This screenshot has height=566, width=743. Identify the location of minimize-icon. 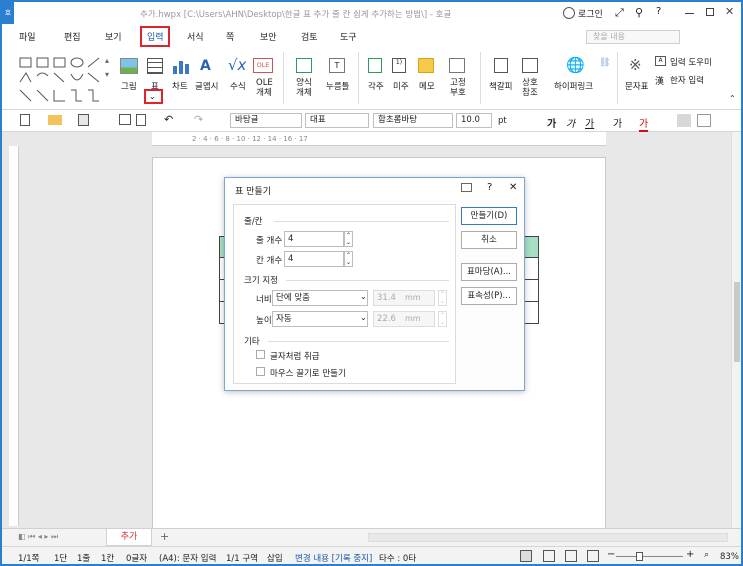
(689, 13).